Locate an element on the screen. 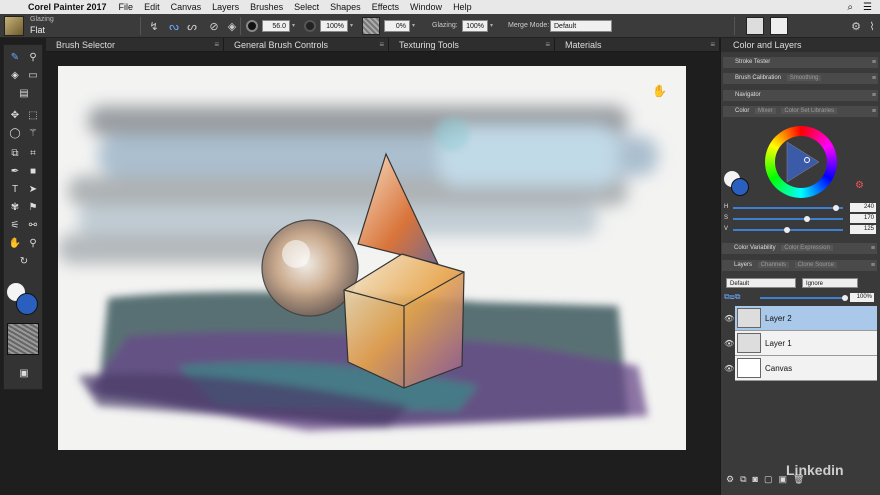 This screenshot has height=495, width=880. glazing-field: 100% is located at coordinates (475, 26).